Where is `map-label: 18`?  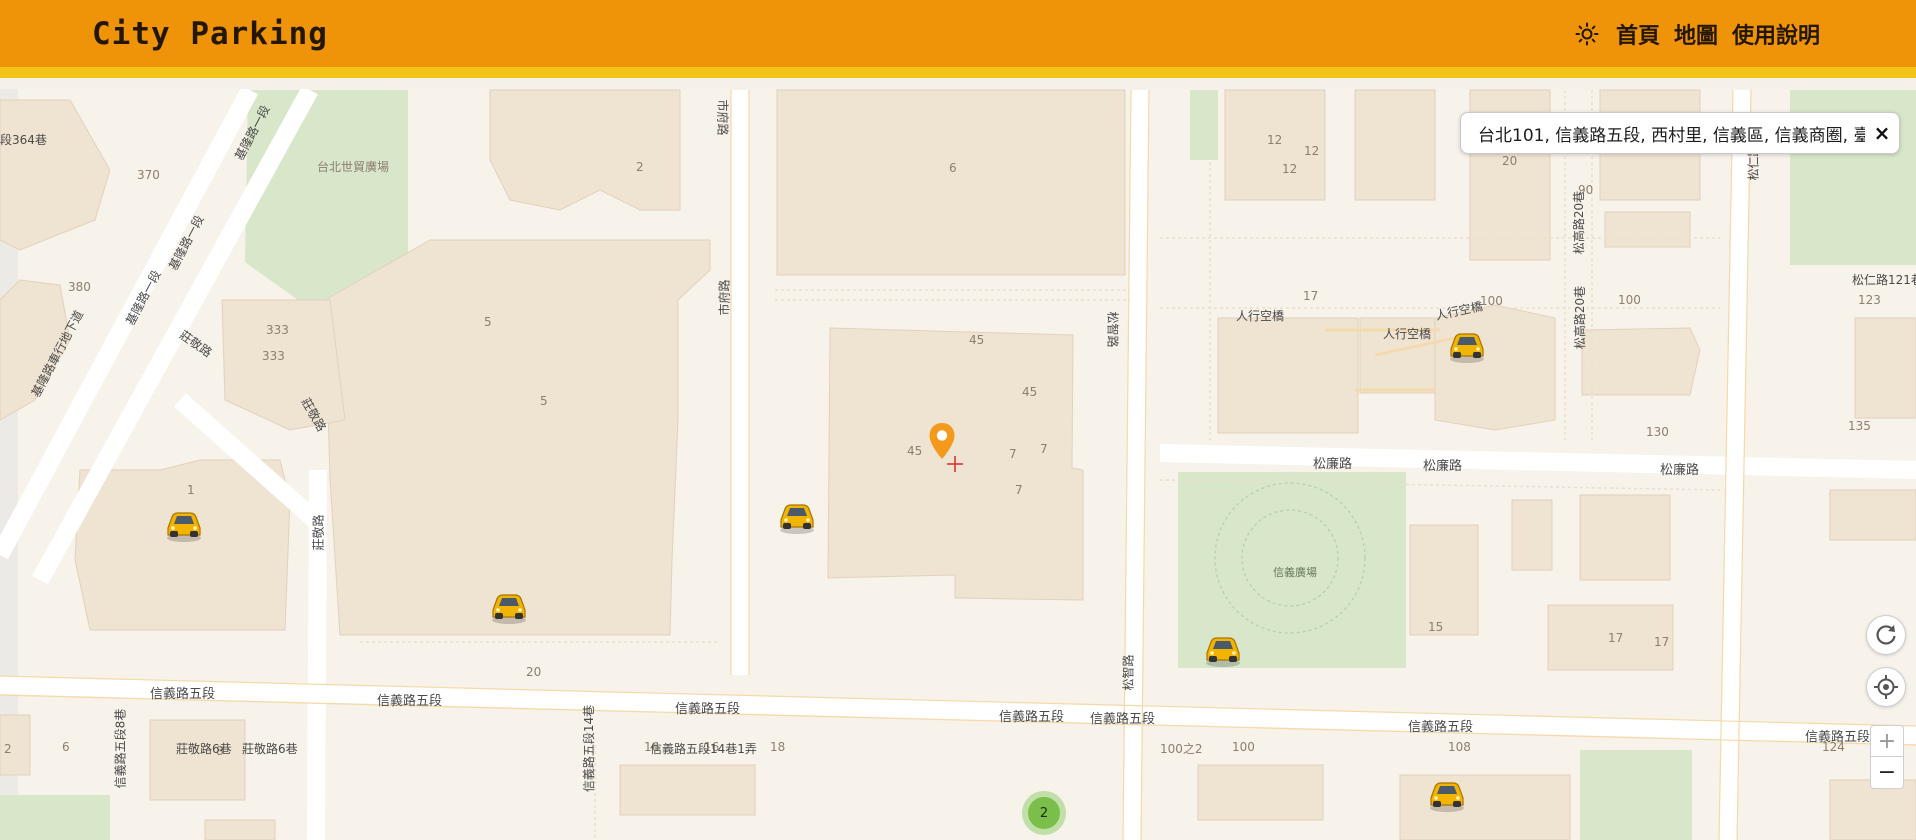
map-label: 18 is located at coordinates (778, 747).